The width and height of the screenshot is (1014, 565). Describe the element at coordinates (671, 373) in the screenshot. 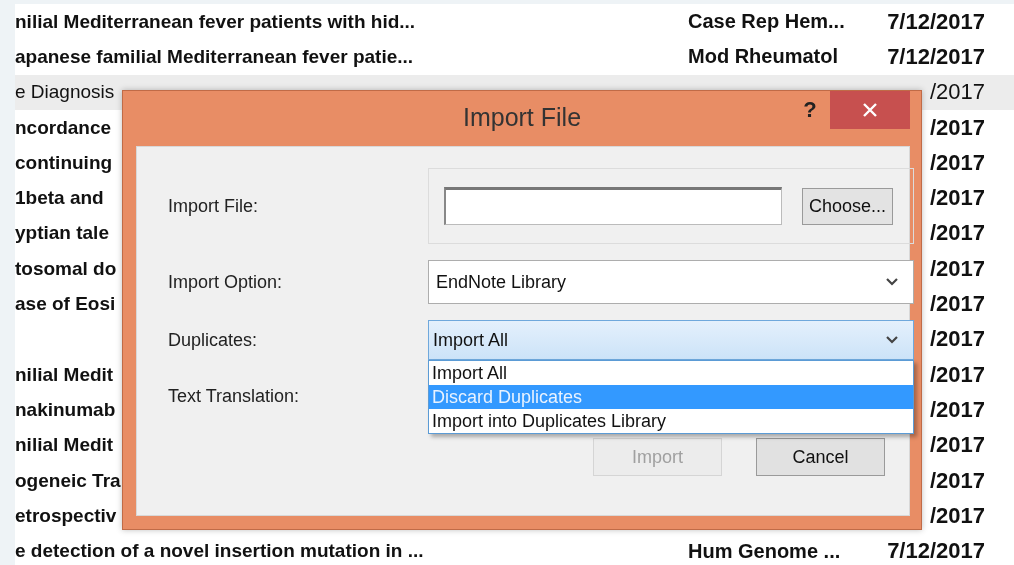

I see `dropdown-option: Import All` at that location.